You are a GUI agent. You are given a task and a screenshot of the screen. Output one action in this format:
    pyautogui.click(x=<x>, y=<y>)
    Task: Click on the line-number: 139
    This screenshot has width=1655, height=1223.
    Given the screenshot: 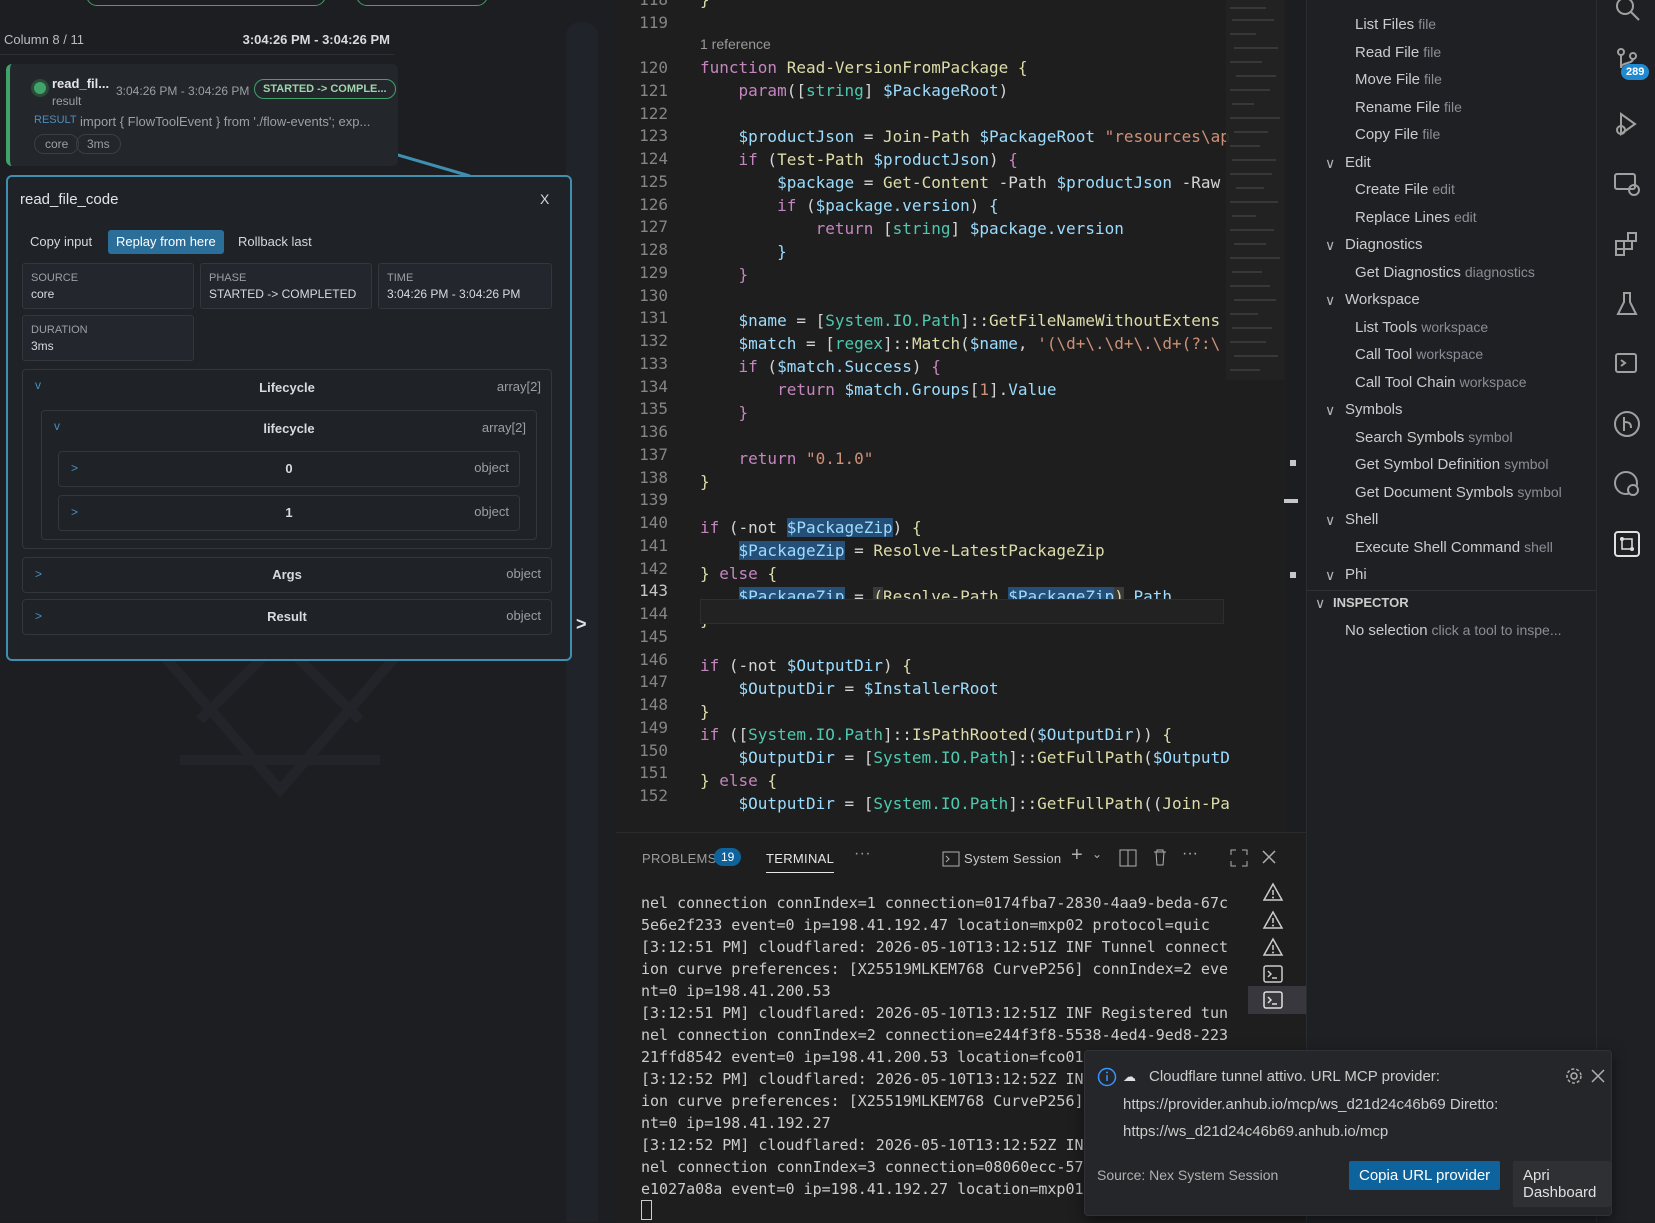 What is the action you would take?
    pyautogui.click(x=653, y=500)
    